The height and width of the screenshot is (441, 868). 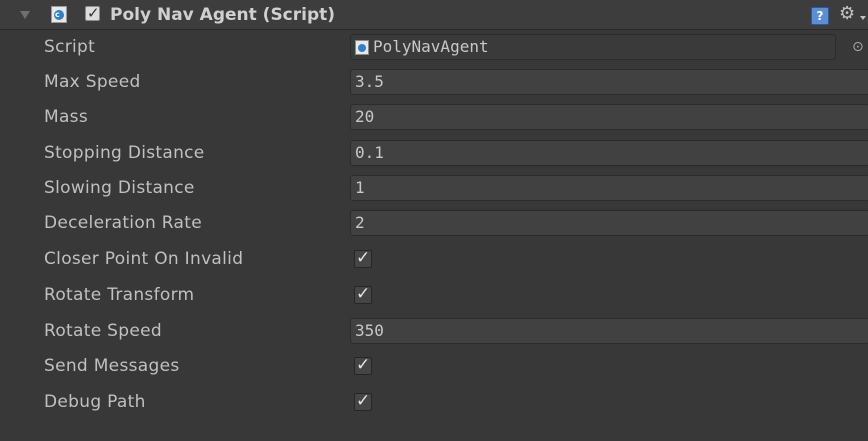 What do you see at coordinates (609, 188) in the screenshot?
I see `slowing-distance-input` at bounding box center [609, 188].